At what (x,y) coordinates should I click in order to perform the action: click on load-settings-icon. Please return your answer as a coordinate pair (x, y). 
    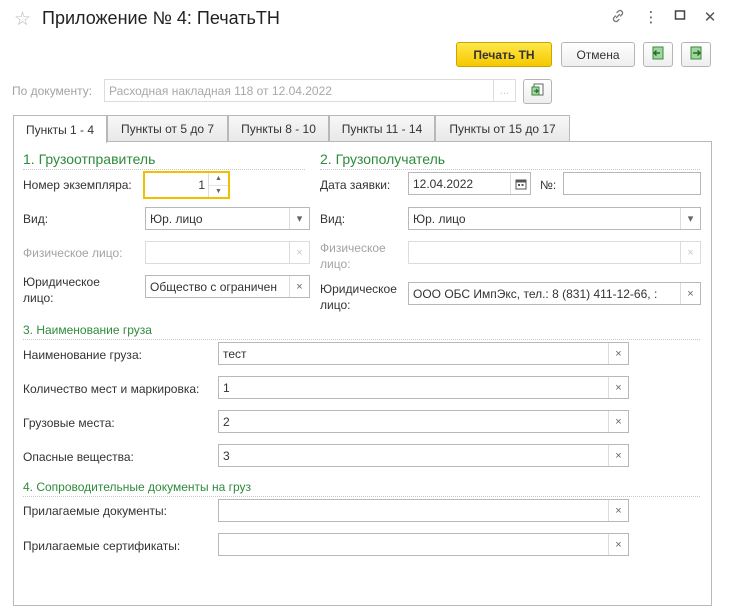
    Looking at the image, I should click on (658, 54).